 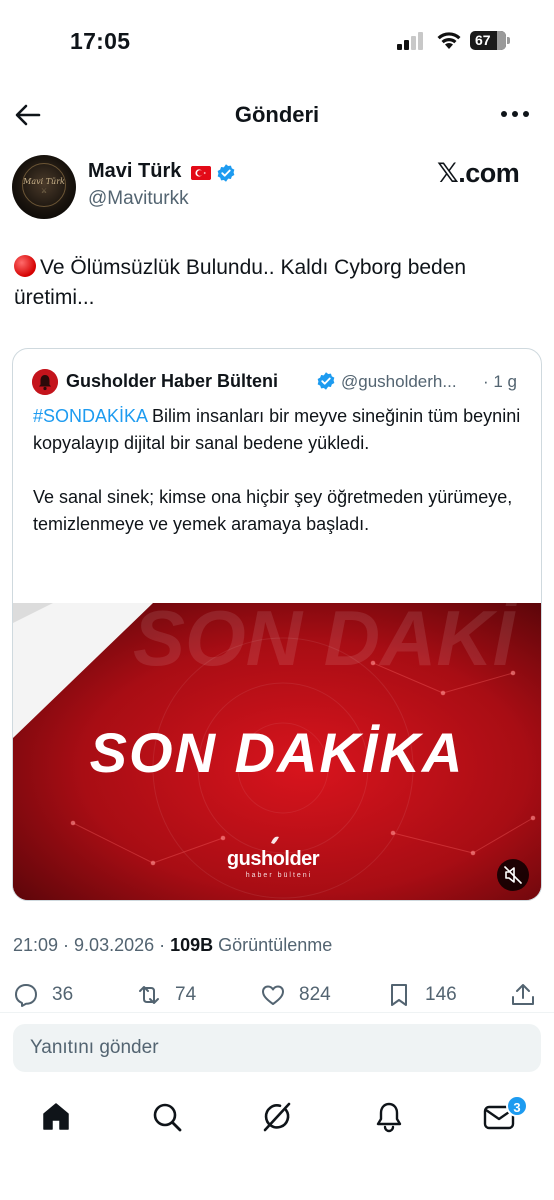 I want to click on bookmark-count: 146, so click(x=441, y=994).